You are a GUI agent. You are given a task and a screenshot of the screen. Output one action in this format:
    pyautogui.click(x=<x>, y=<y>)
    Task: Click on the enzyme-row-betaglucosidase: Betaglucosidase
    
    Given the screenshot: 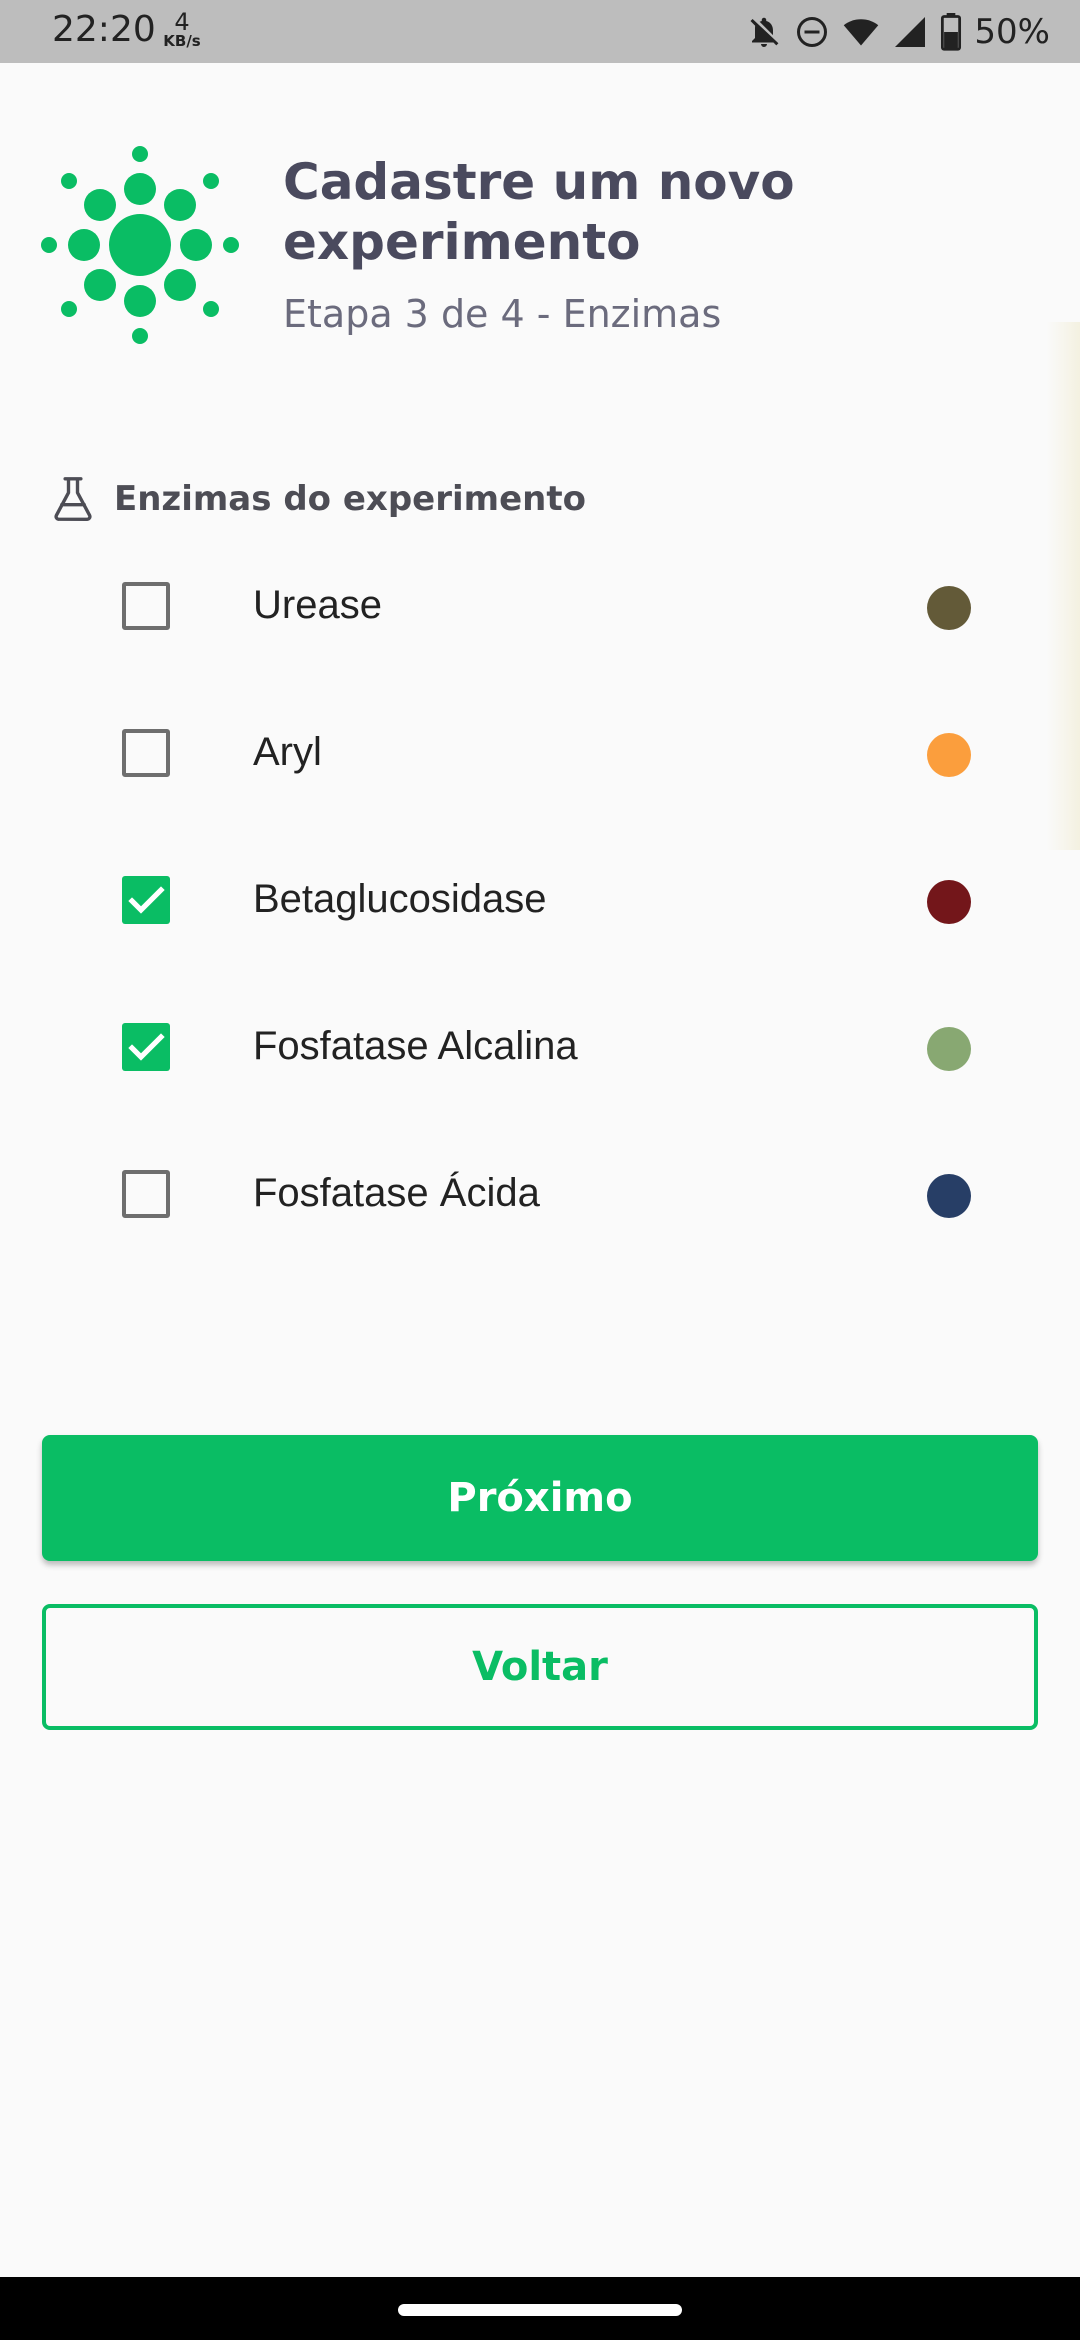 What is the action you would take?
    pyautogui.click(x=540, y=920)
    